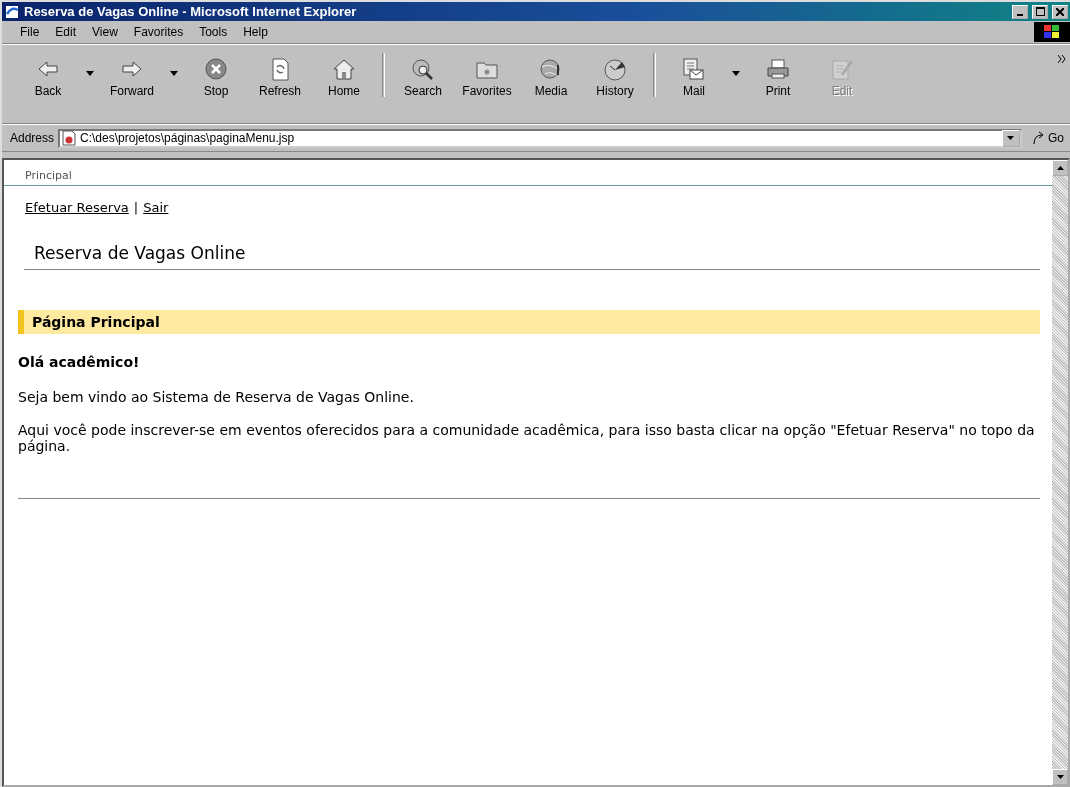 Image resolution: width=1070 pixels, height=787 pixels. I want to click on windows-logo-icon, so click(1052, 32).